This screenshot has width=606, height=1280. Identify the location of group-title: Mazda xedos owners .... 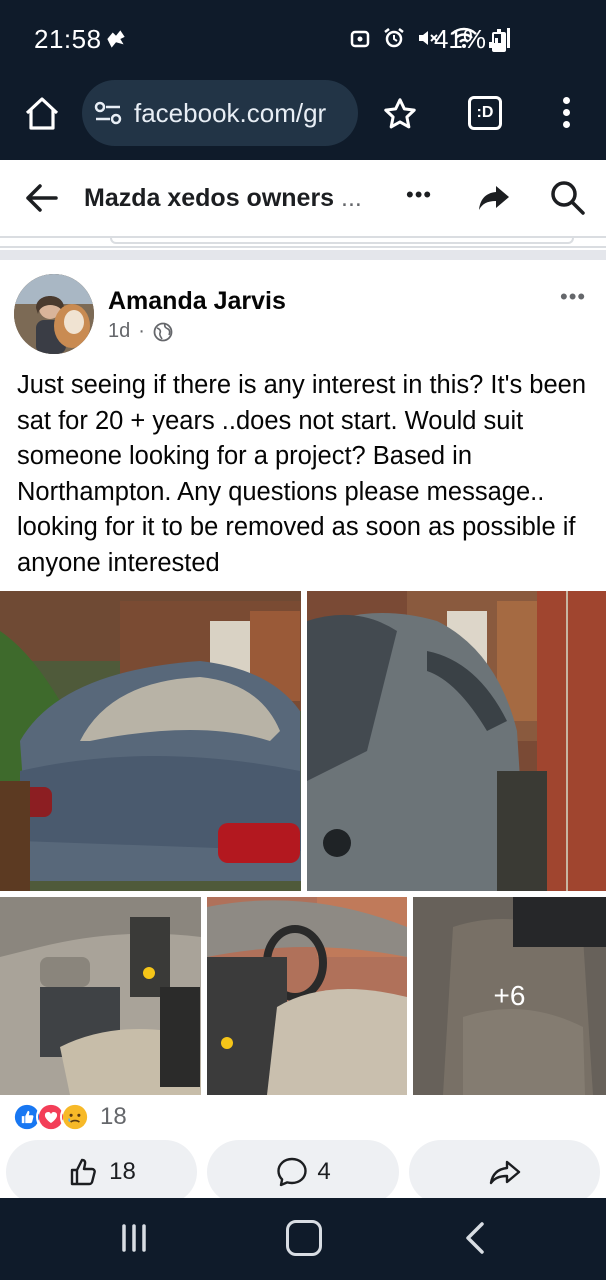
(223, 198).